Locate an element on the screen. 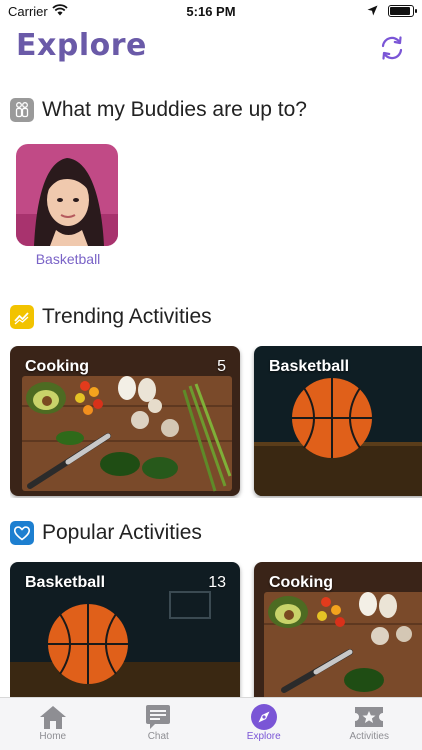 This screenshot has height=750, width=422. tab-label: Home is located at coordinates (53, 736).